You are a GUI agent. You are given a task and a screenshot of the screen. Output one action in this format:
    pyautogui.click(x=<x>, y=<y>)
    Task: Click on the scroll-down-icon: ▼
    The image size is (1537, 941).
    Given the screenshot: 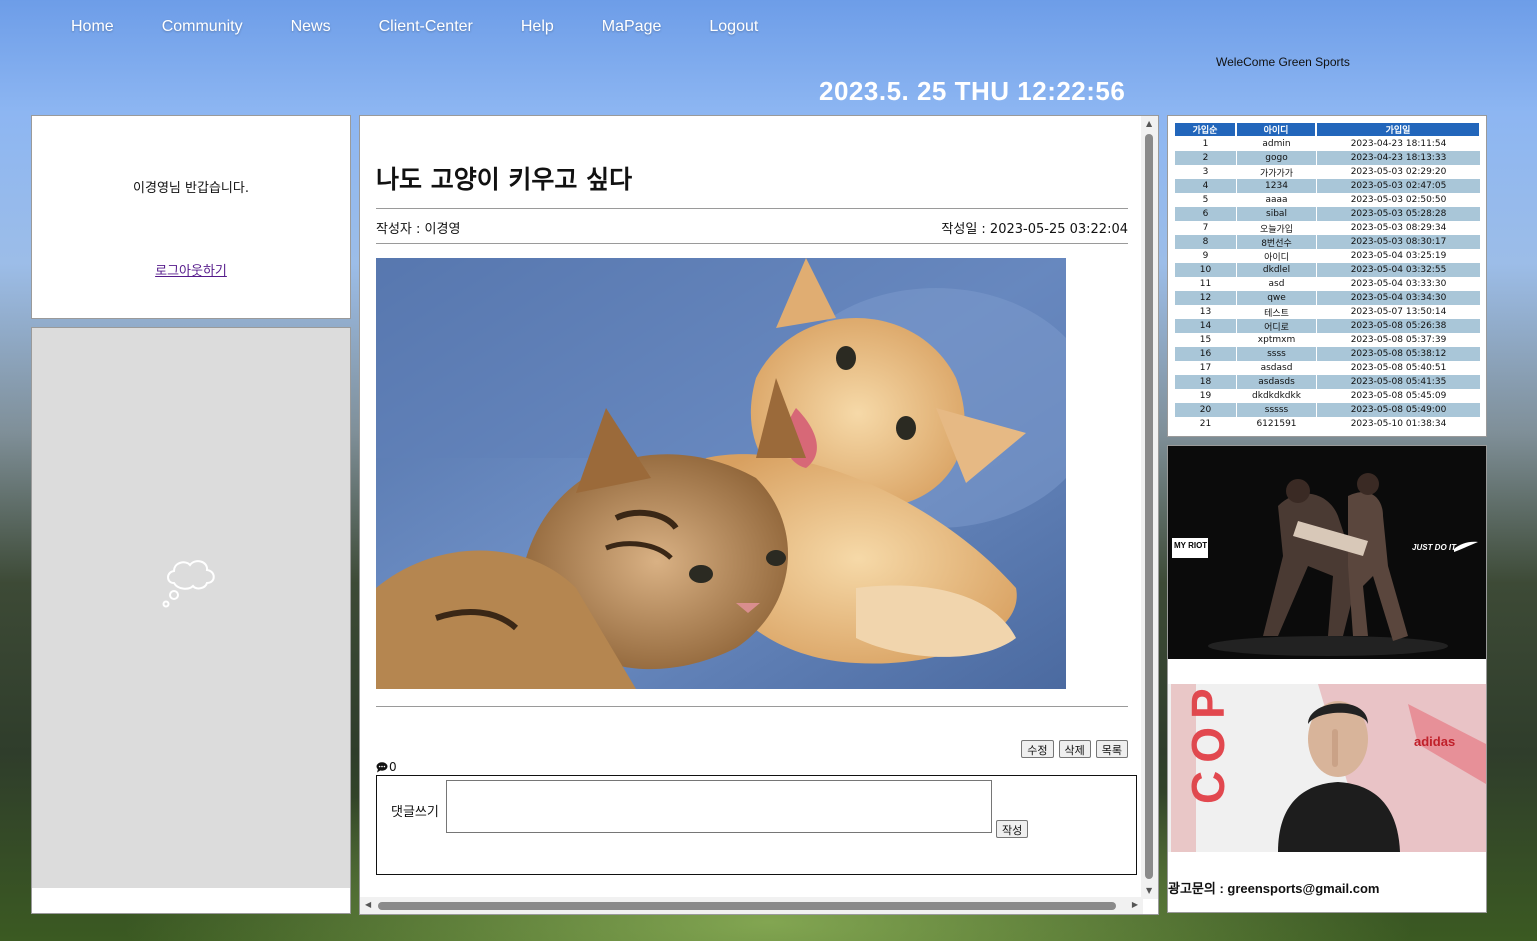 What is the action you would take?
    pyautogui.click(x=1149, y=891)
    